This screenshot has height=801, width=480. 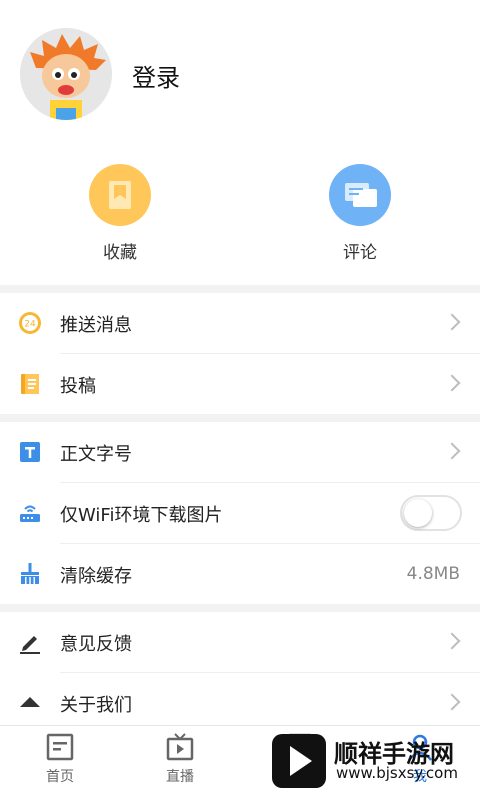 What do you see at coordinates (240, 642) in the screenshot?
I see `menu-item-feedback: 意见反馈` at bounding box center [240, 642].